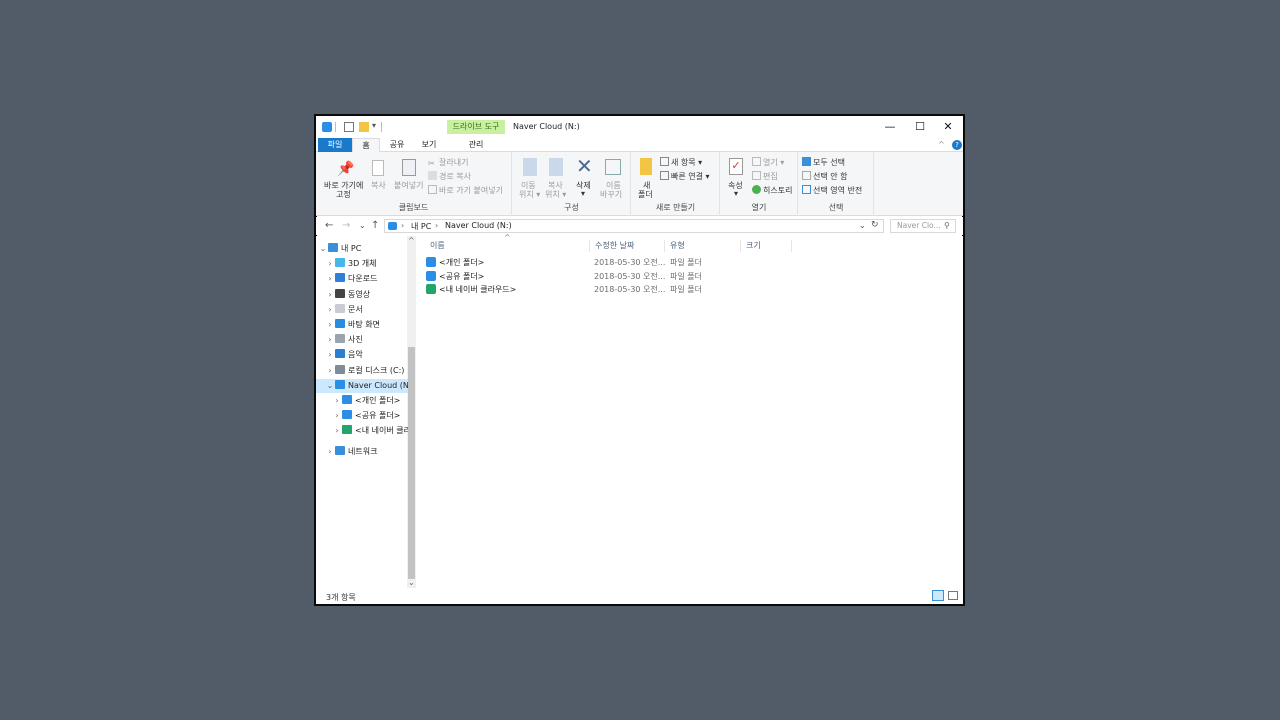 This screenshot has height=720, width=1280. Describe the element at coordinates (772, 190) in the screenshot. I see `history-button: 히스토리` at that location.